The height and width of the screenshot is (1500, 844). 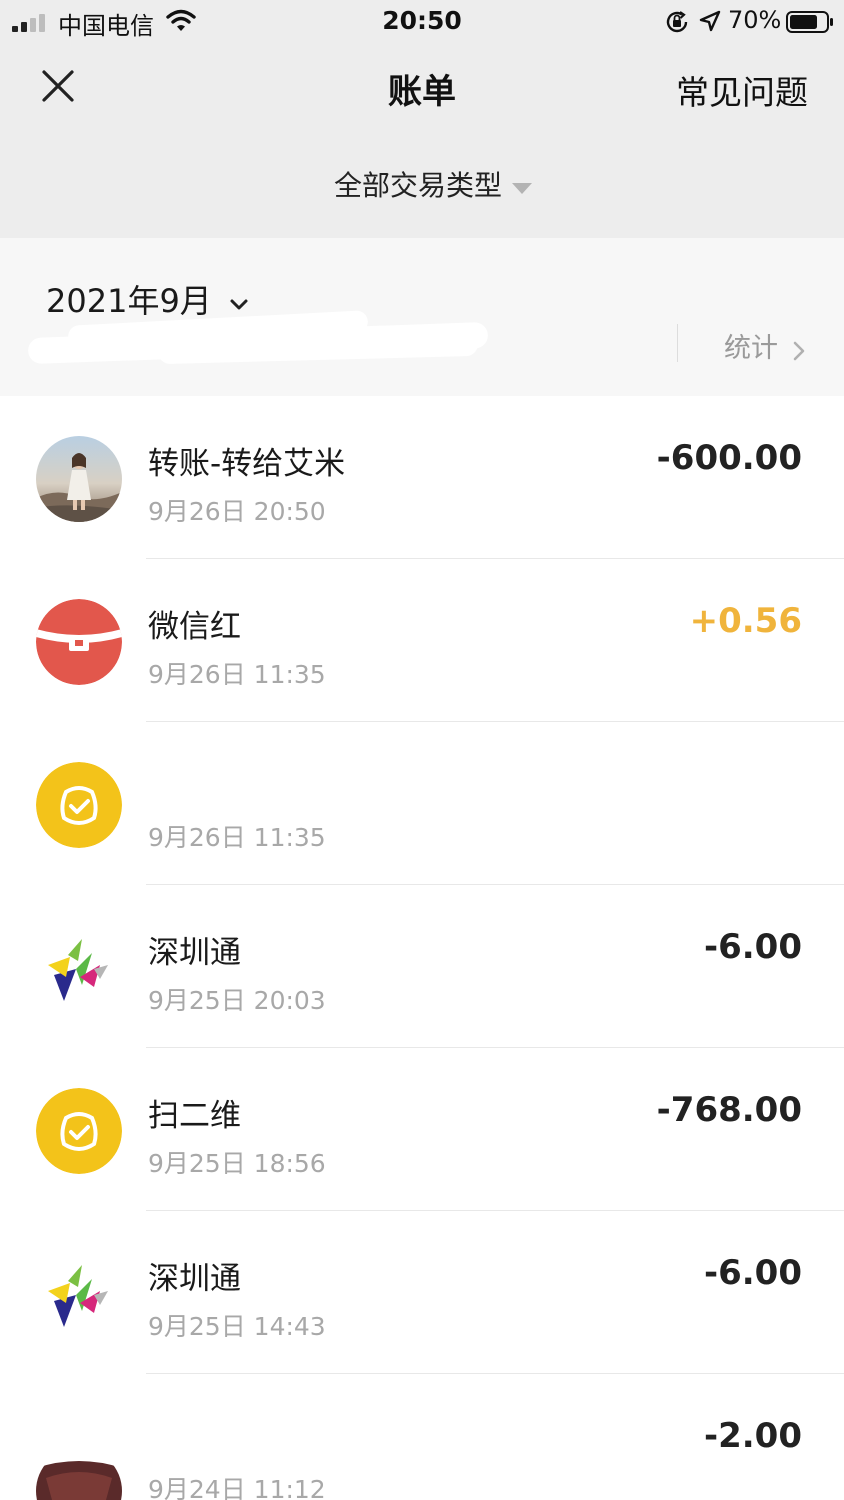 I want to click on status-bar: 中国电信 20:50 70%, so click(x=422, y=22).